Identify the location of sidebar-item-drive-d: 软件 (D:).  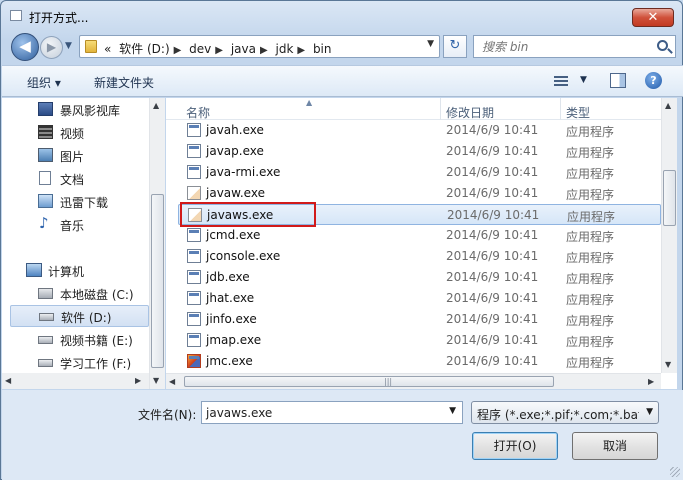
(79, 316).